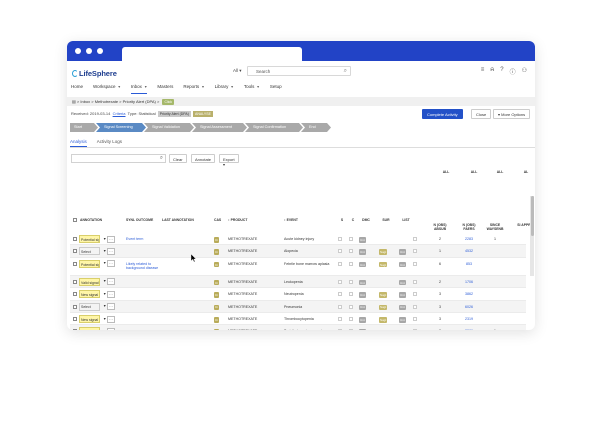  Describe the element at coordinates (532, 216) in the screenshot. I see `scrollbar-thumb` at that location.